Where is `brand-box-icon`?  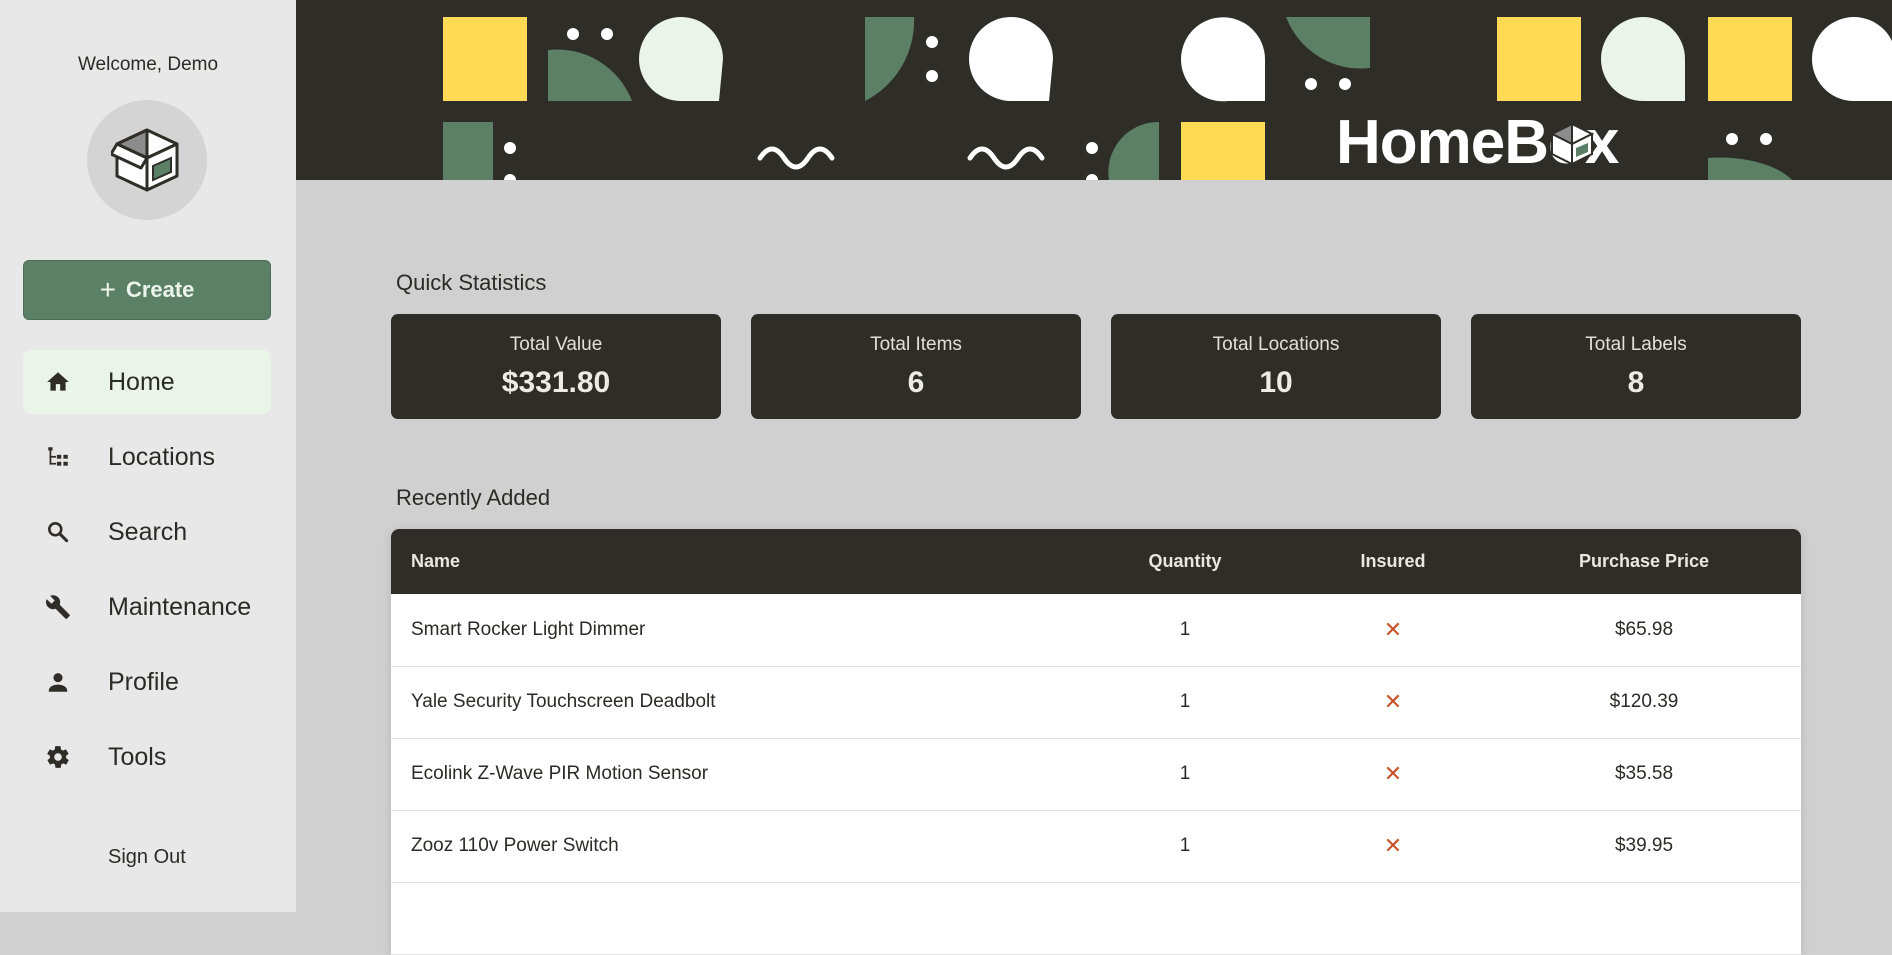
brand-box-icon is located at coordinates (1572, 144).